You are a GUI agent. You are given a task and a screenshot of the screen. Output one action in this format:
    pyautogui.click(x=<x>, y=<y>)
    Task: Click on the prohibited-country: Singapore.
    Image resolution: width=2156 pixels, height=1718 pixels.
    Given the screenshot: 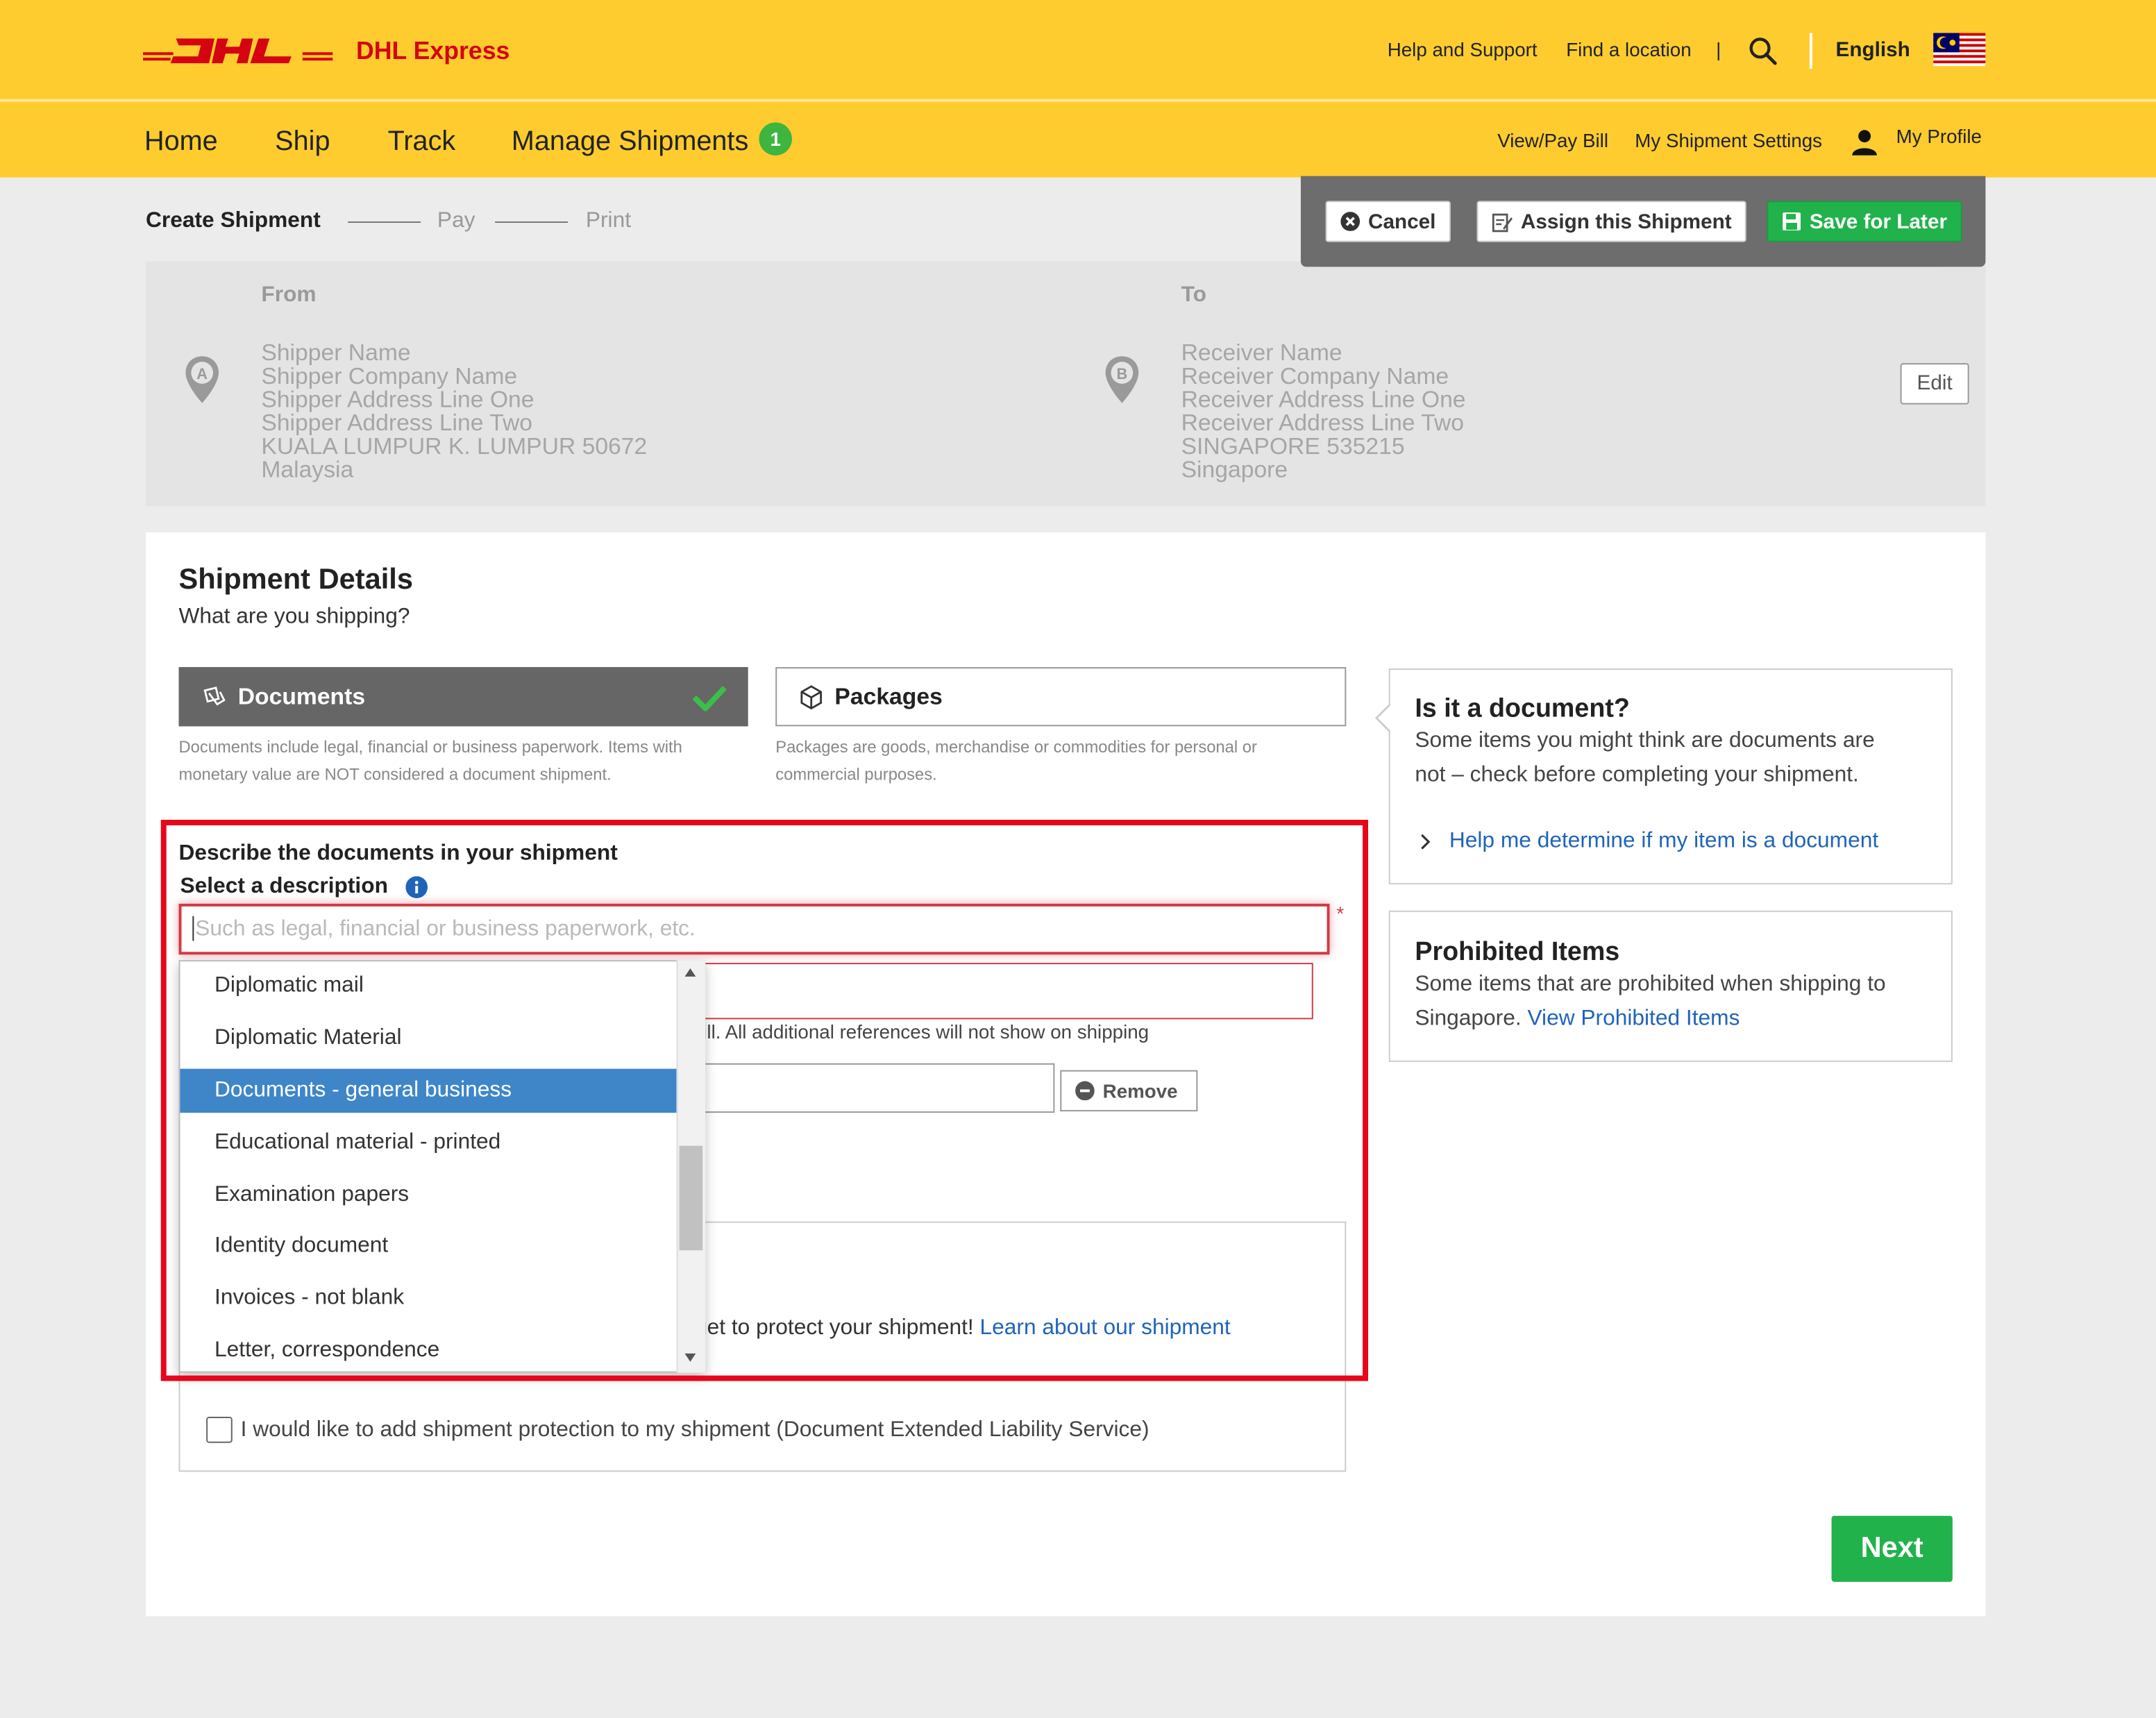 What is the action you would take?
    pyautogui.click(x=1469, y=1019)
    